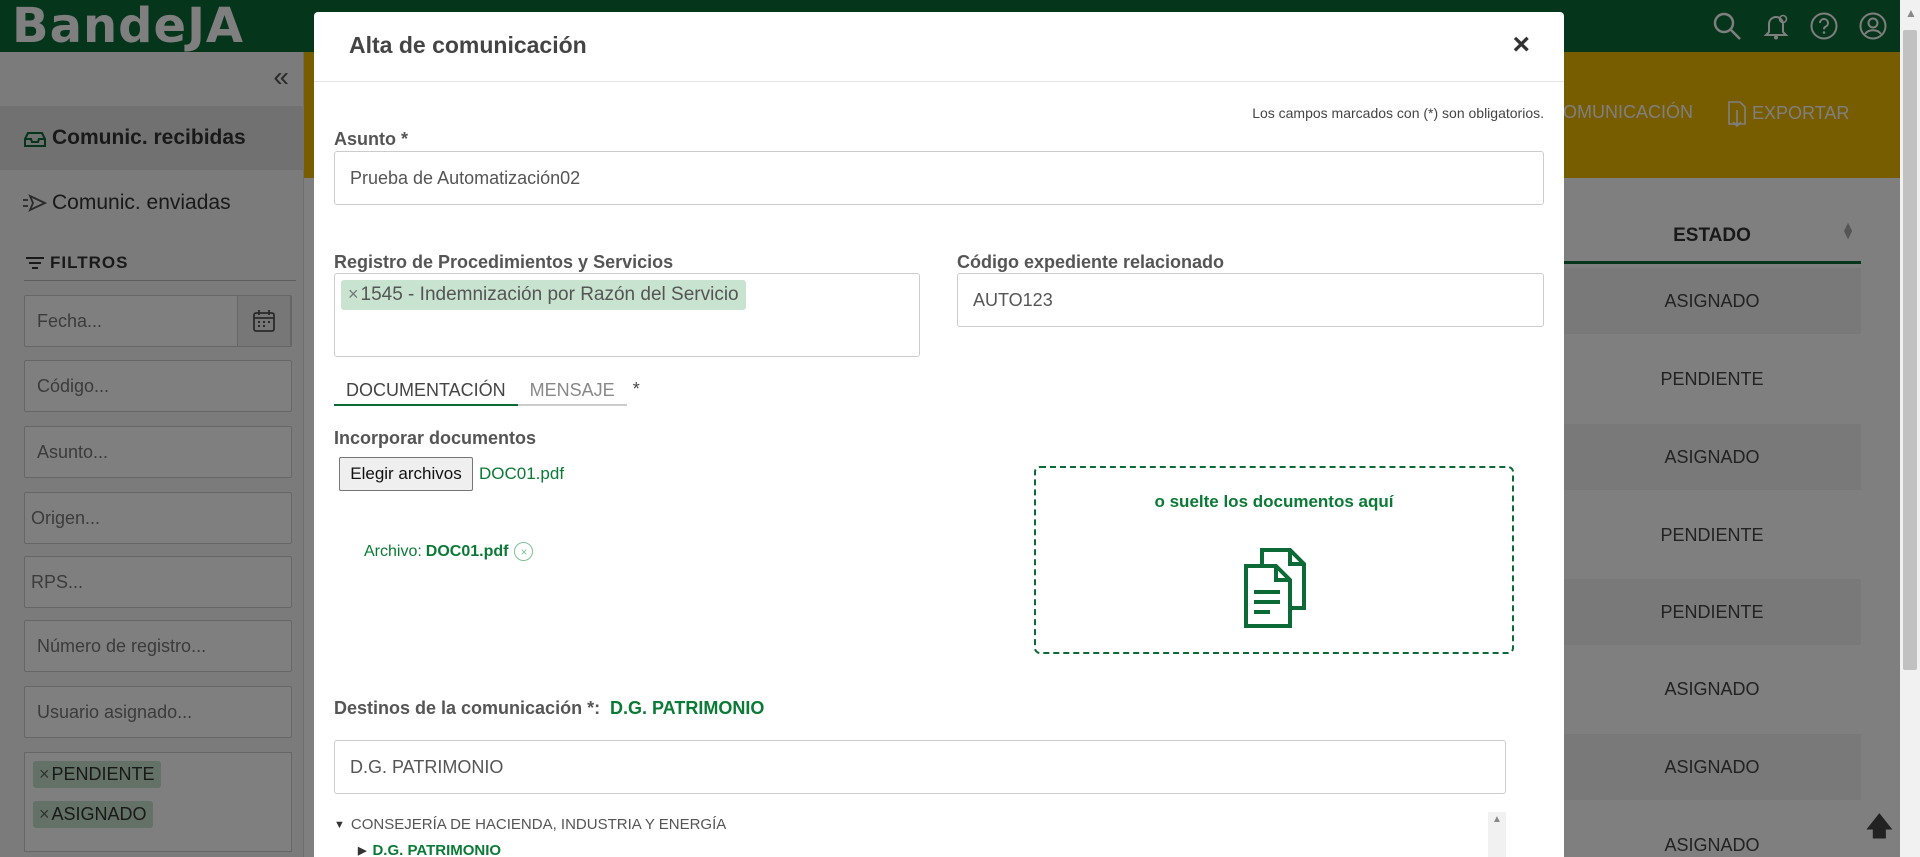 The width and height of the screenshot is (1920, 857). What do you see at coordinates (572, 392) in the screenshot?
I see `tab-mensaje: MENSAJE` at bounding box center [572, 392].